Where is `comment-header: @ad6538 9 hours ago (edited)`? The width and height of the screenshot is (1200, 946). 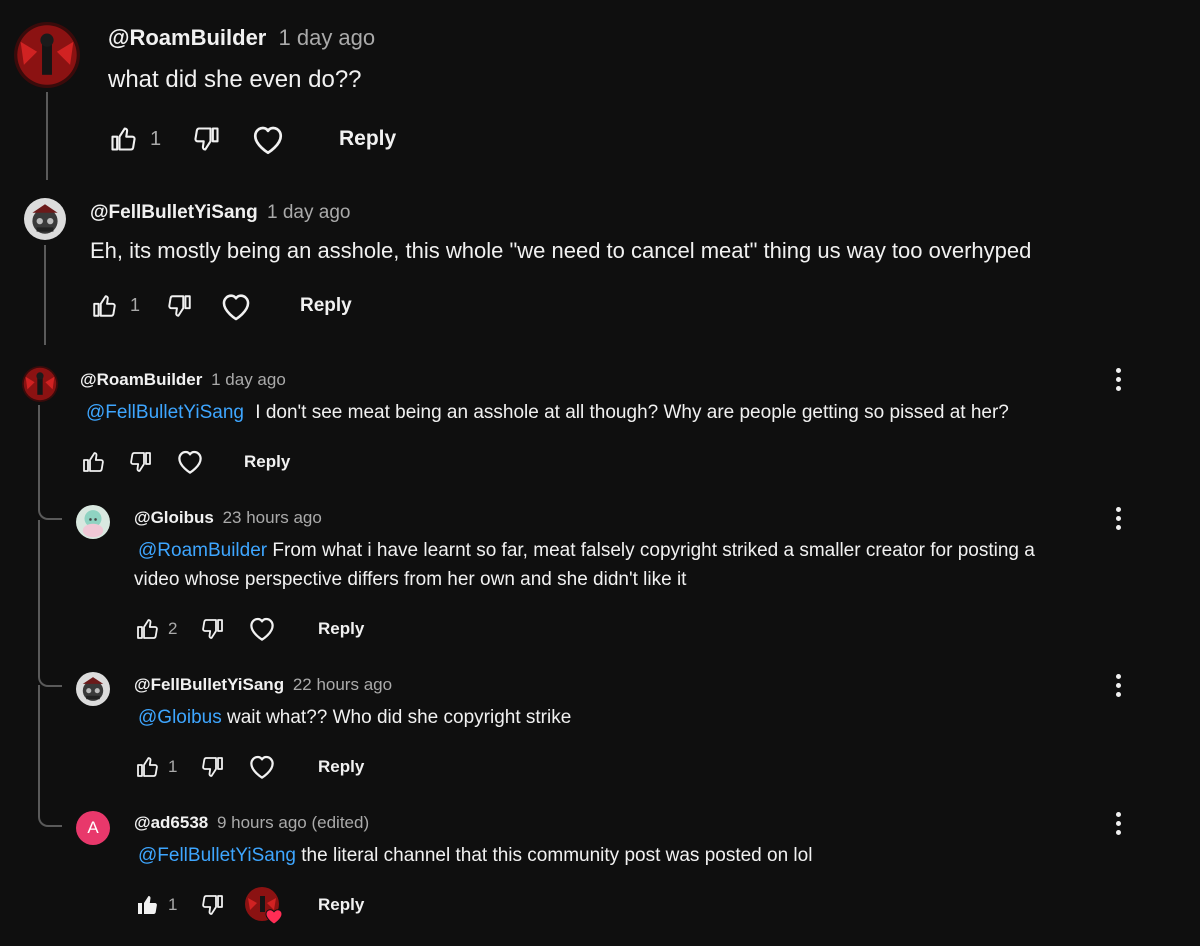 comment-header: @ad6538 9 hours ago (edited) is located at coordinates (251, 823).